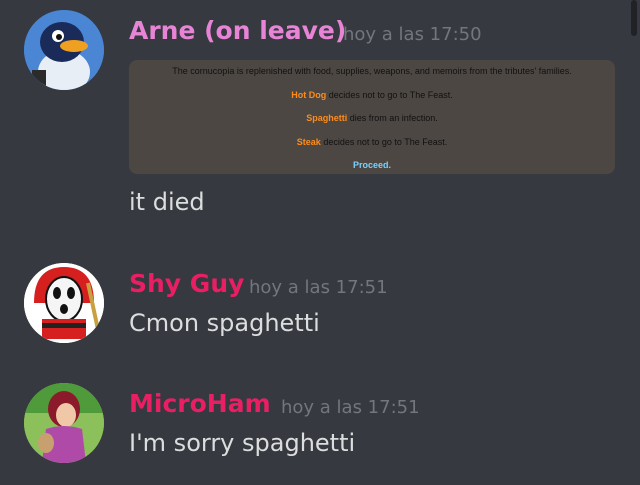  I want to click on scrollbar, so click(634, 18).